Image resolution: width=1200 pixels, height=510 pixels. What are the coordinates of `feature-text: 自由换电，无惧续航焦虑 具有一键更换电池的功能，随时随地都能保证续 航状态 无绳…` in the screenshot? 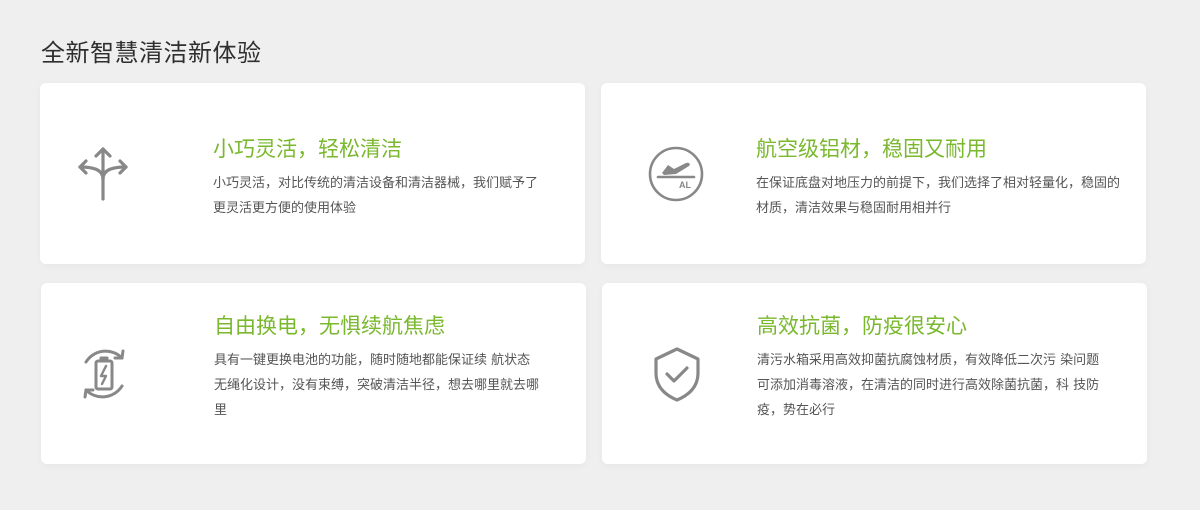 It's located at (381, 367).